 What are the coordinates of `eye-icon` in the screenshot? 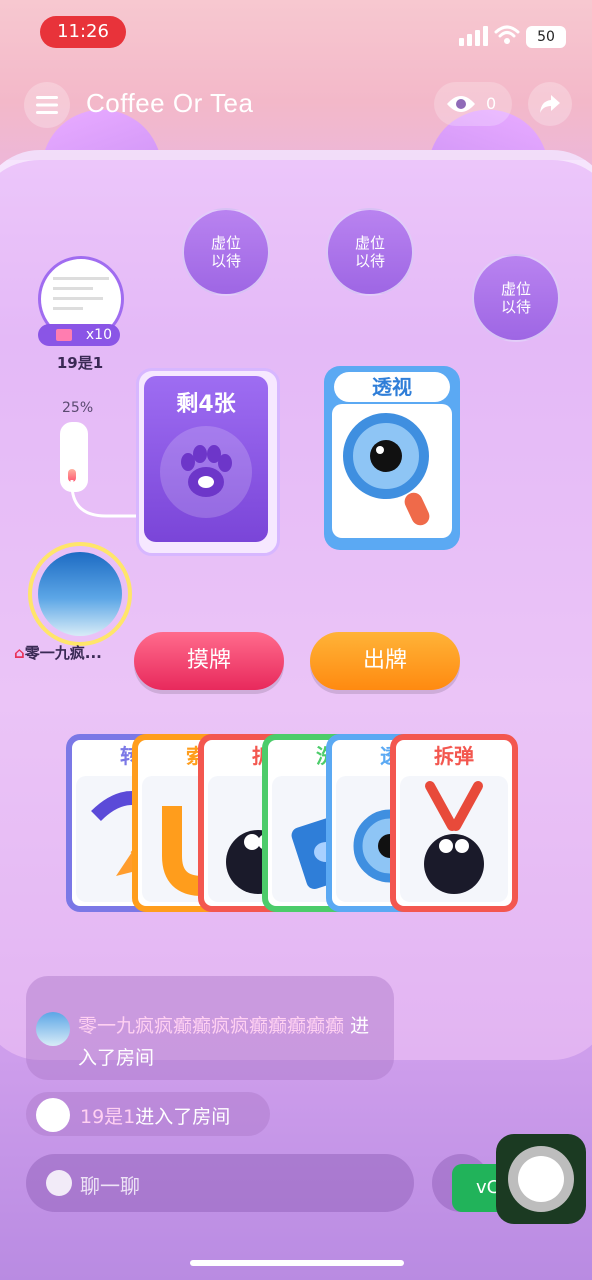 It's located at (461, 104).